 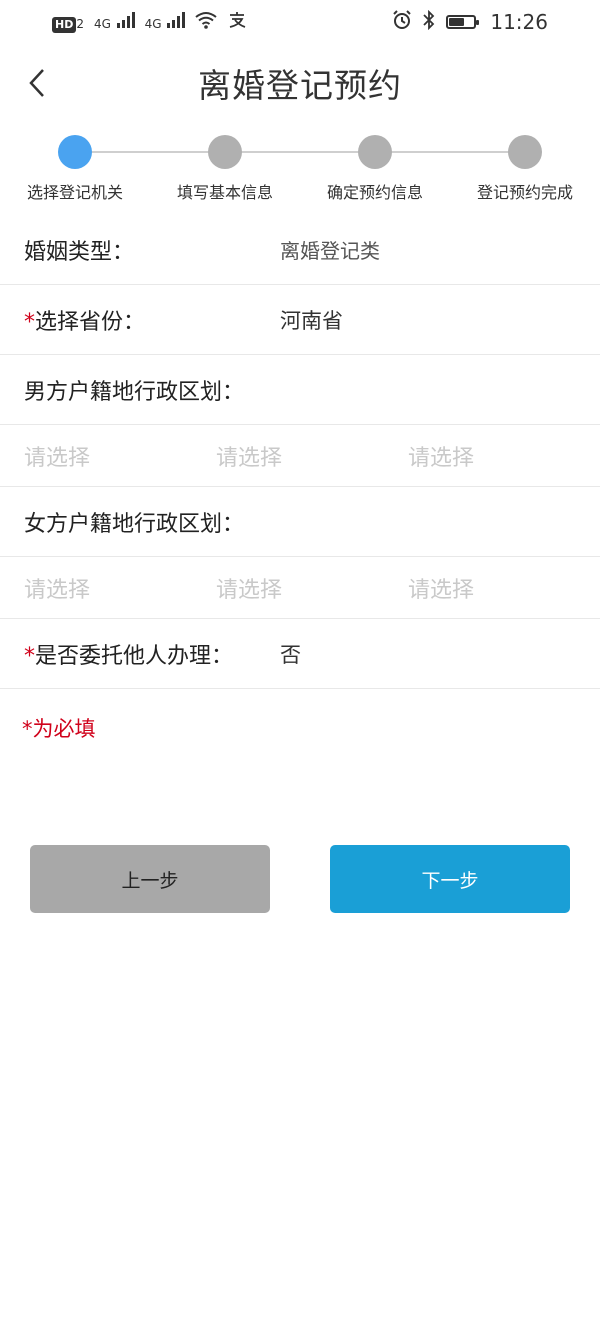 What do you see at coordinates (224, 192) in the screenshot?
I see `step-2-label: 填写基本信息` at bounding box center [224, 192].